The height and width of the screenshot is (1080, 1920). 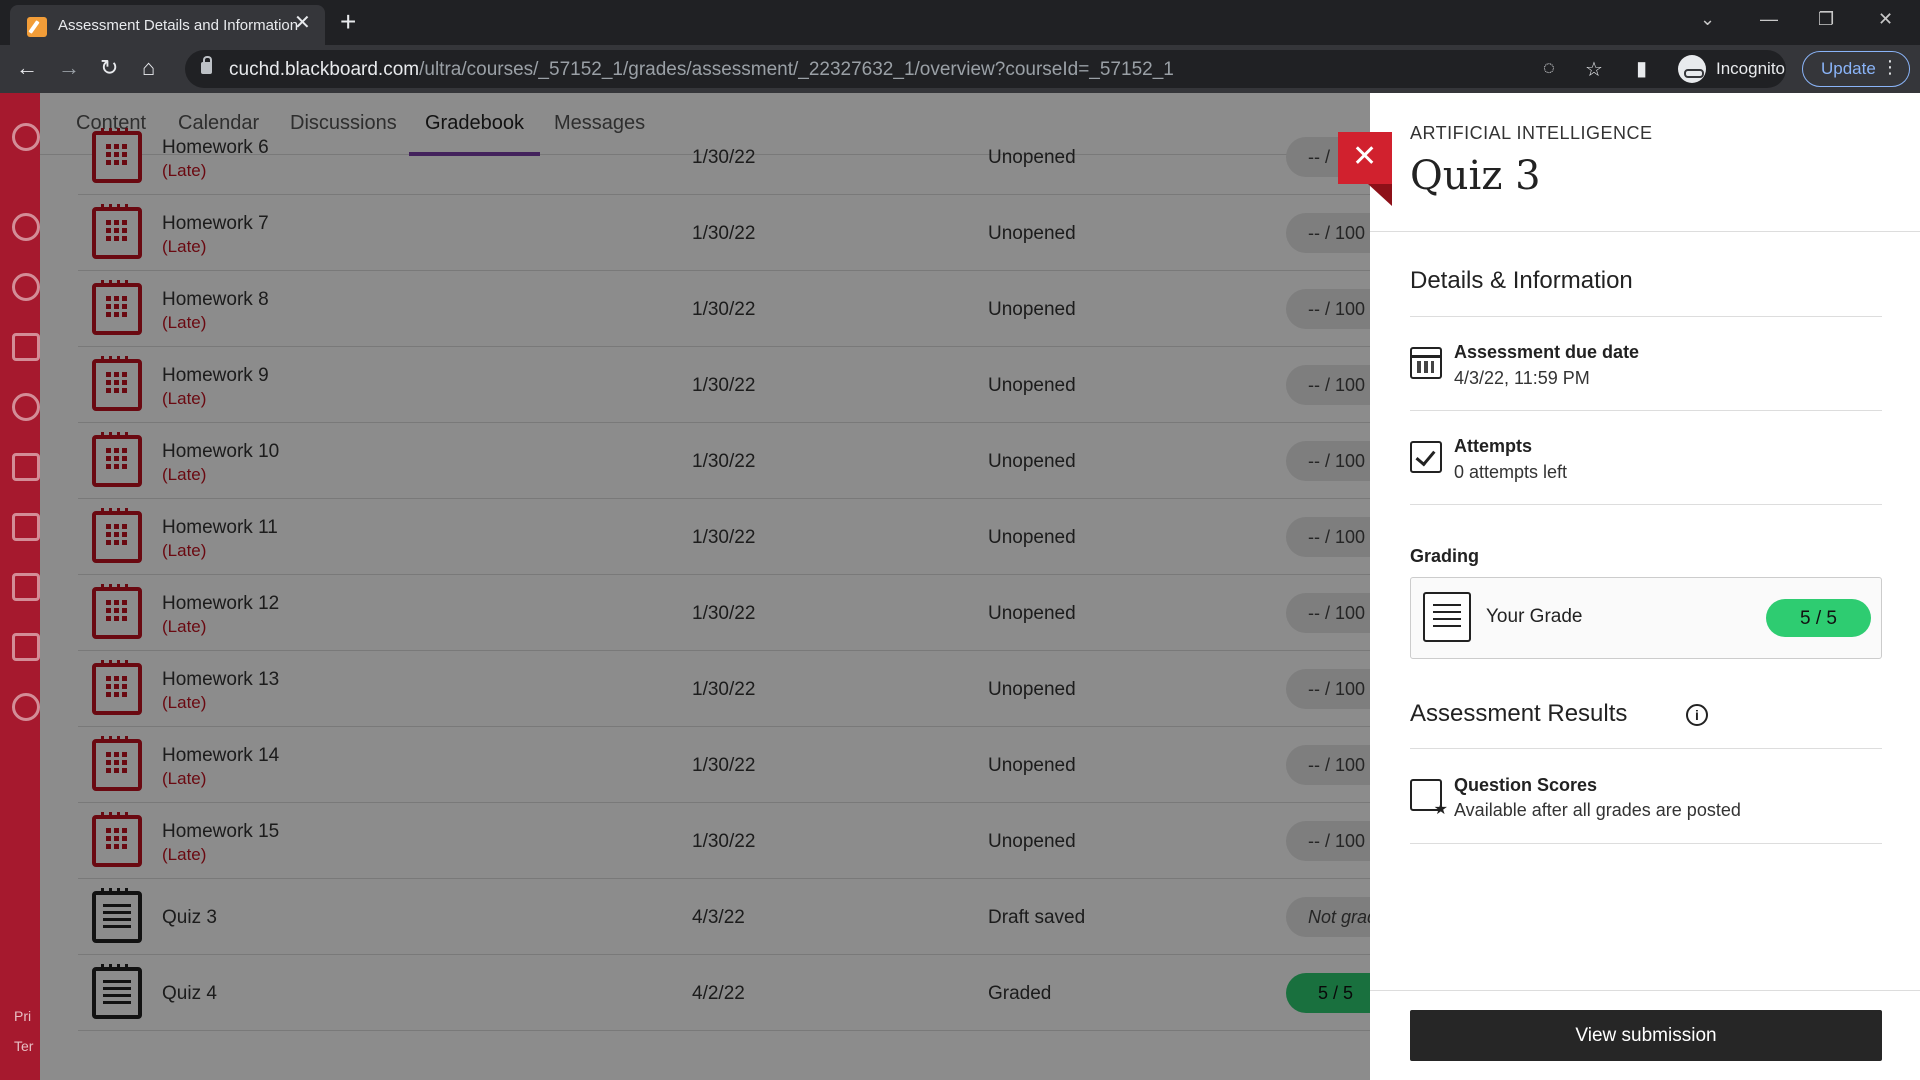 I want to click on results-heading: Assessment Results, so click(x=1519, y=713).